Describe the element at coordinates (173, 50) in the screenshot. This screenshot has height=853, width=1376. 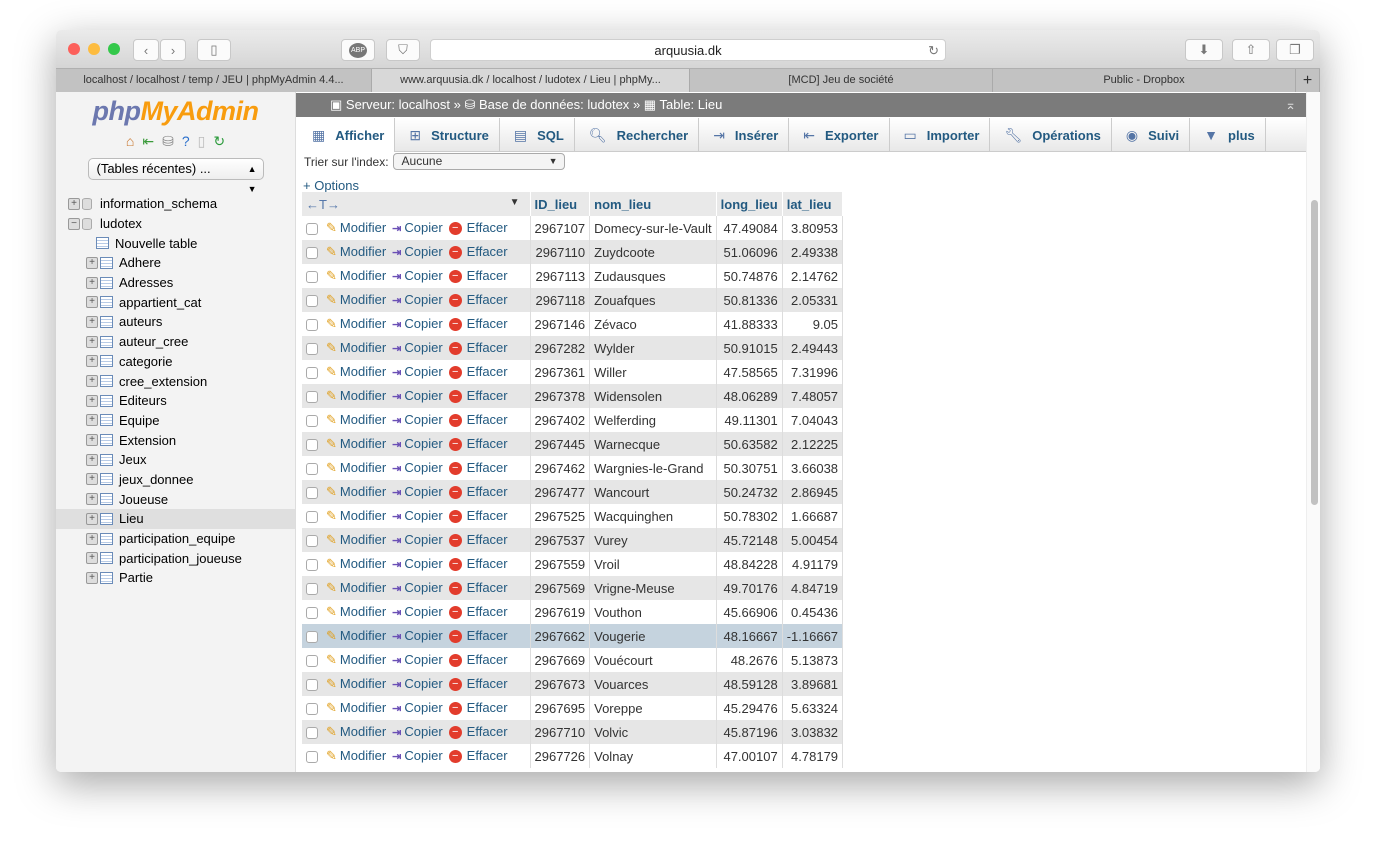
I see `forward-button: ›` at that location.